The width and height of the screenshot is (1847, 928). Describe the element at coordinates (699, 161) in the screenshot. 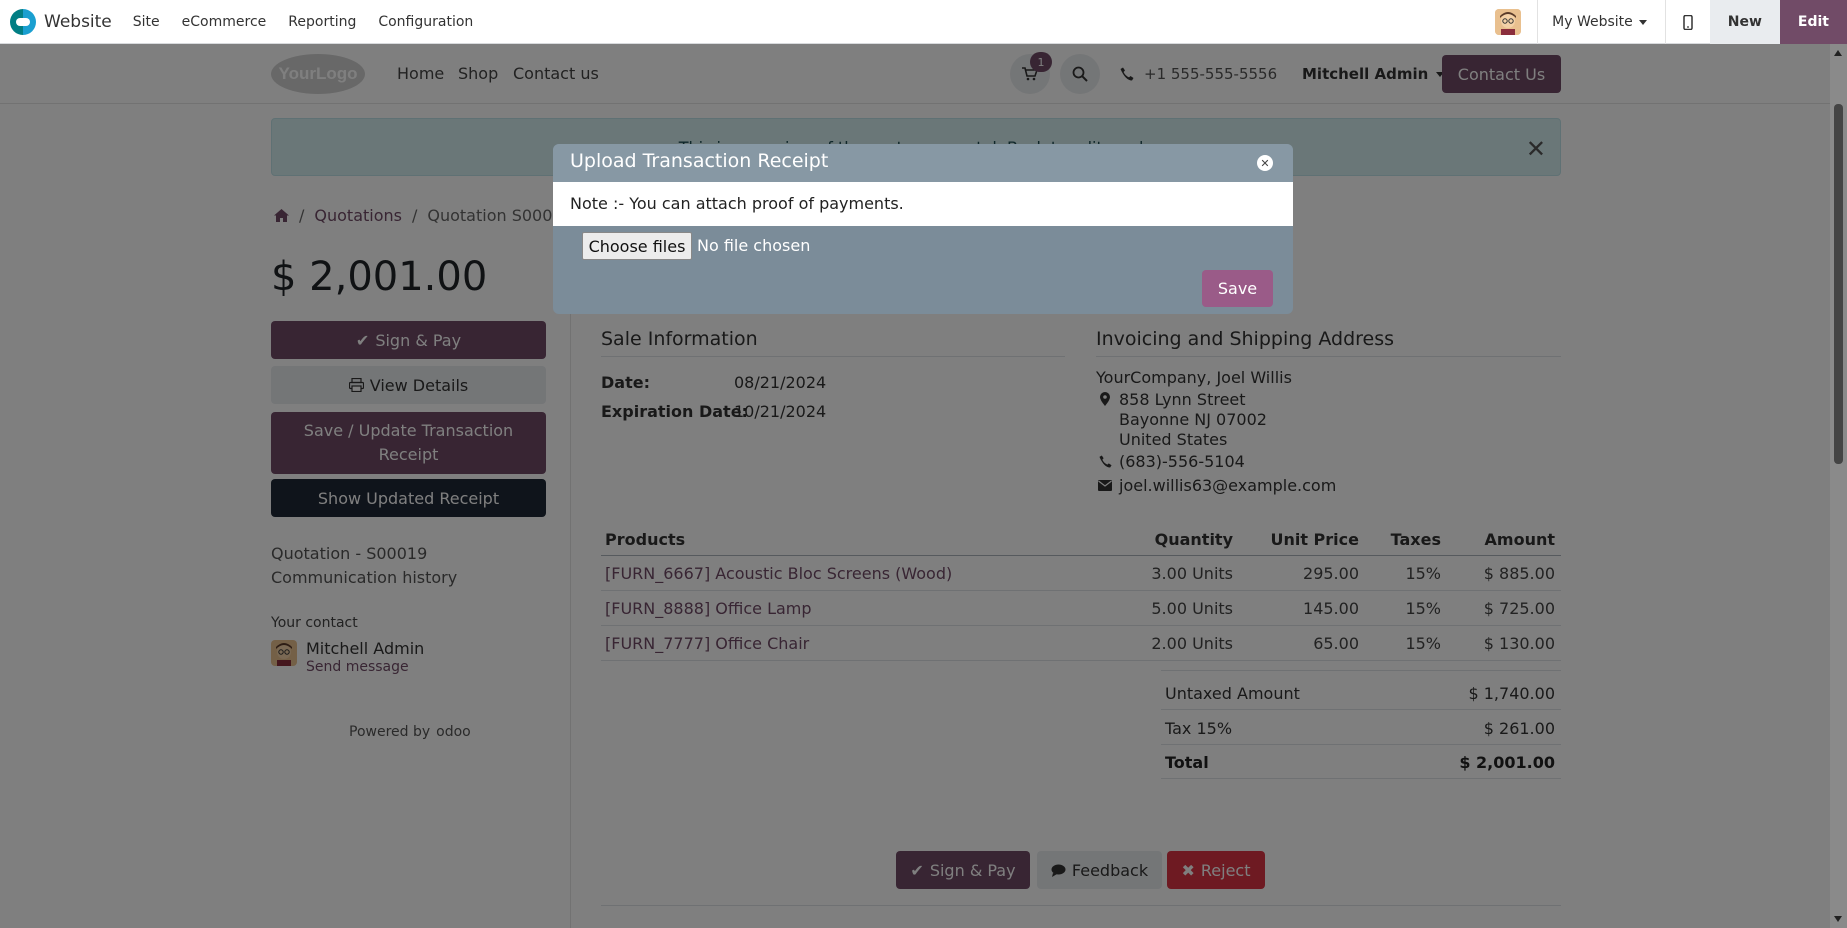

I see `modal-title: Upload Transaction Receipt` at that location.